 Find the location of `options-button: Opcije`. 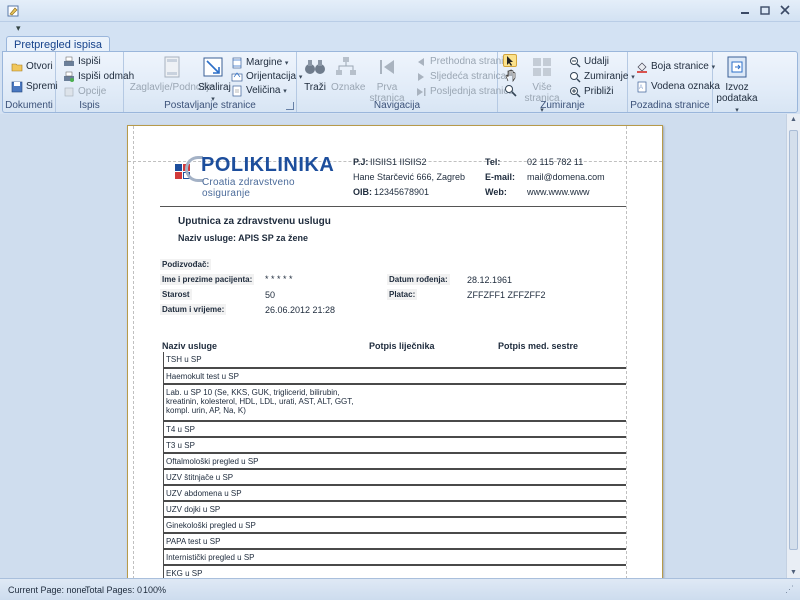

options-button: Opcije is located at coordinates (84, 92).